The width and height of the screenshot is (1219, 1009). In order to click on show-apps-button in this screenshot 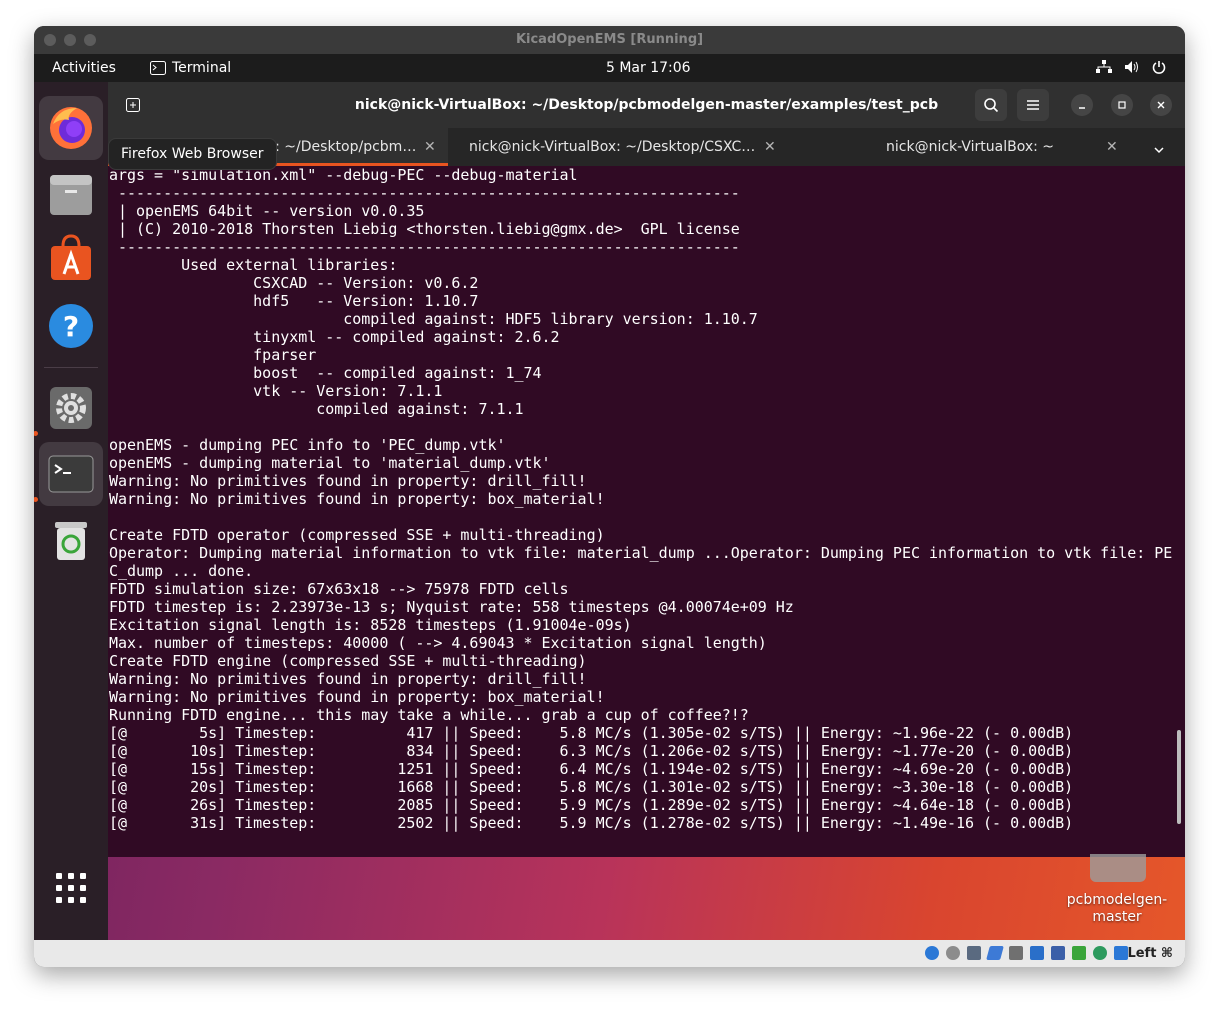, I will do `click(71, 888)`.